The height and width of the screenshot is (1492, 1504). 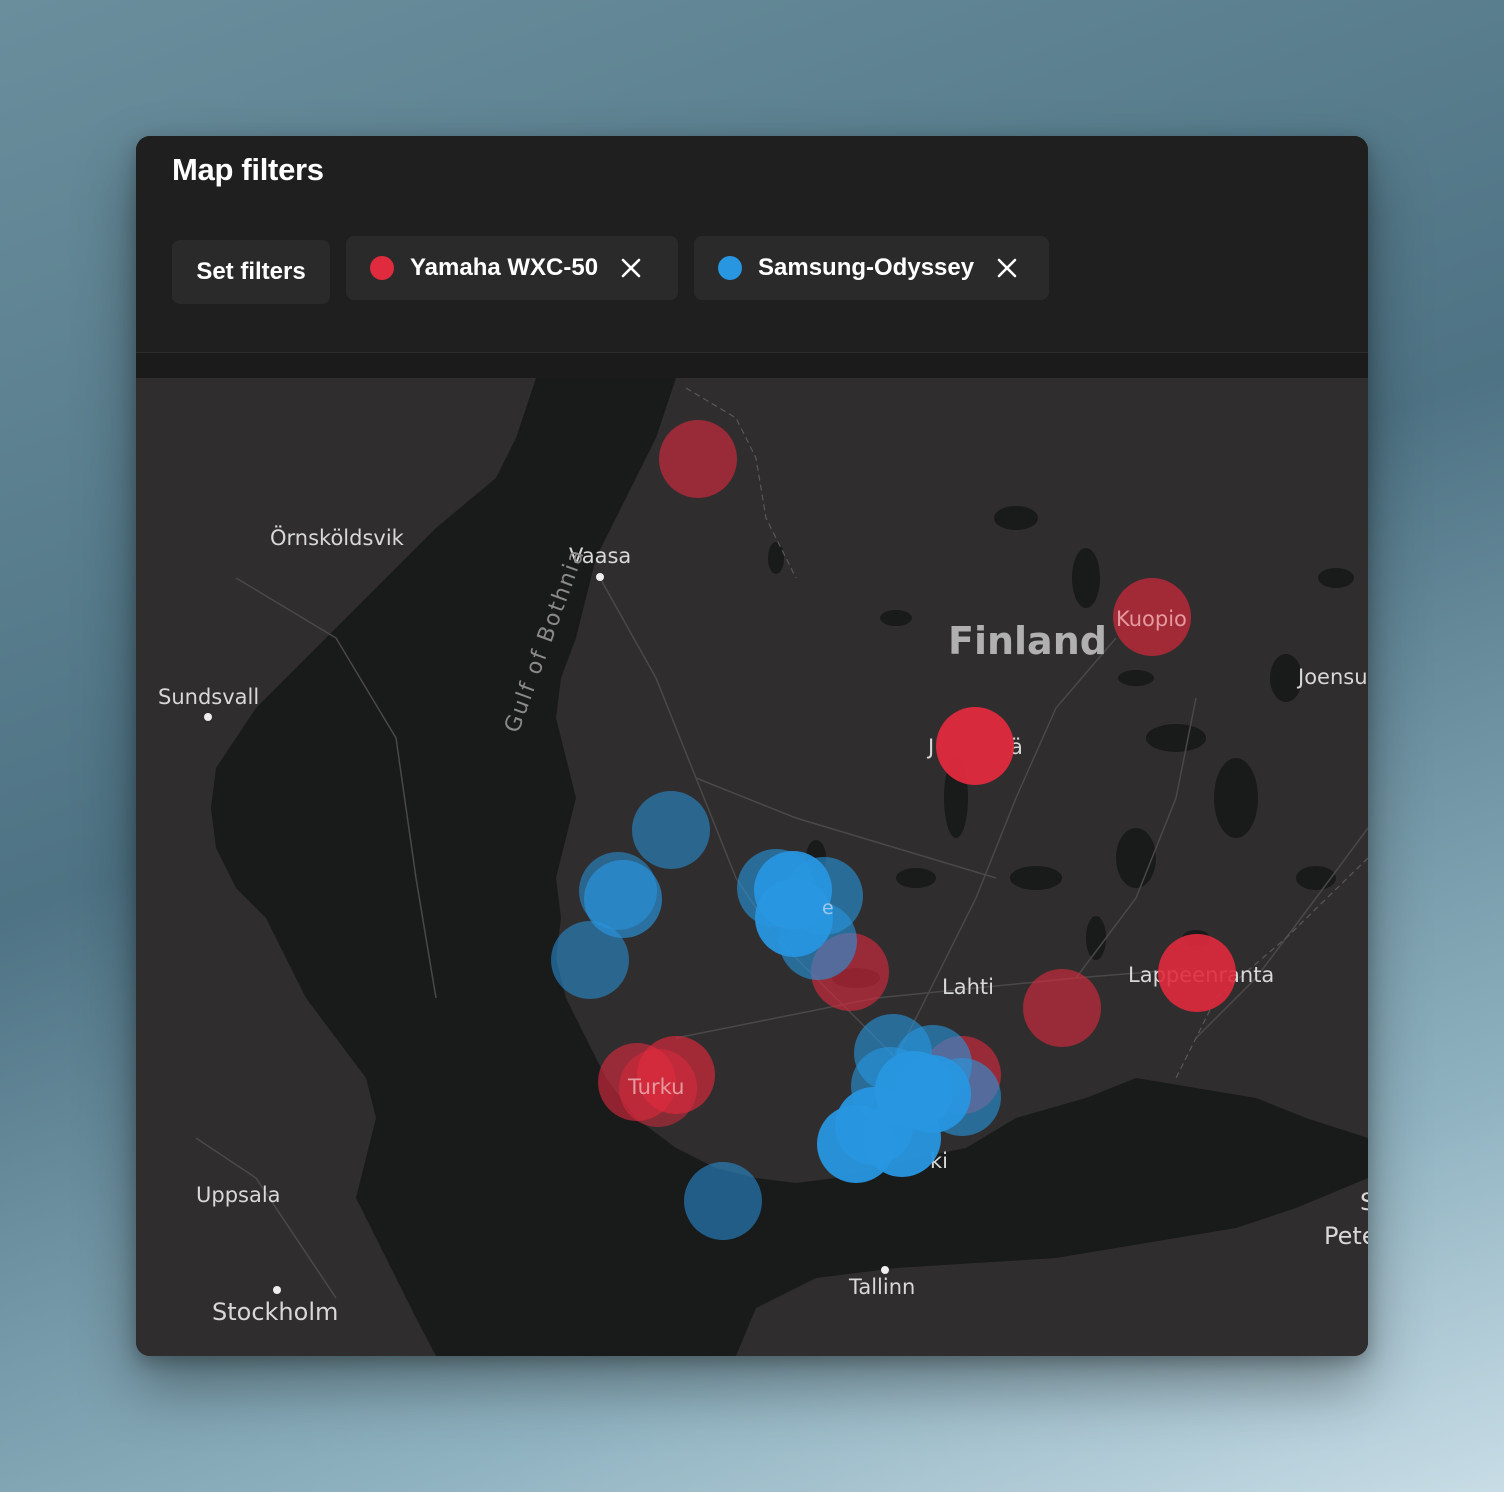 What do you see at coordinates (248, 169) in the screenshot?
I see `page-title: Map filters` at bounding box center [248, 169].